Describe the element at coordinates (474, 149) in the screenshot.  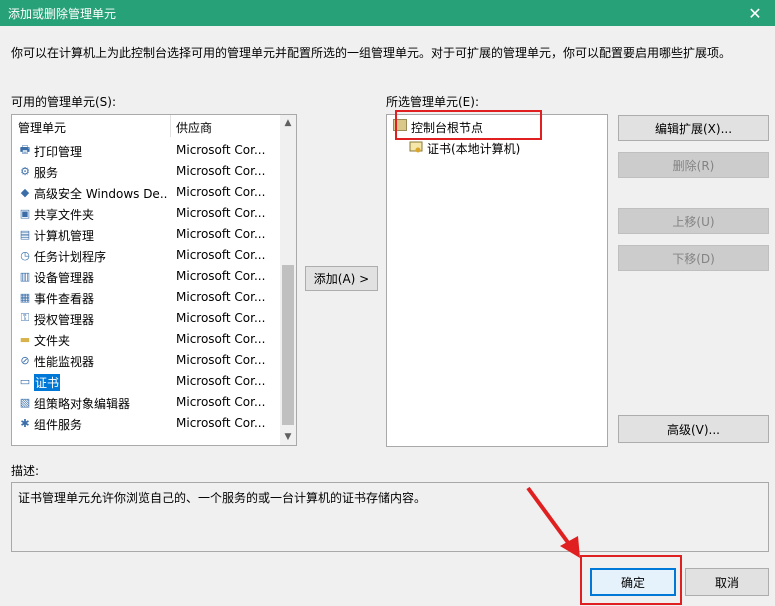
I see `tree-child-label: 证书(本地计算机)` at that location.